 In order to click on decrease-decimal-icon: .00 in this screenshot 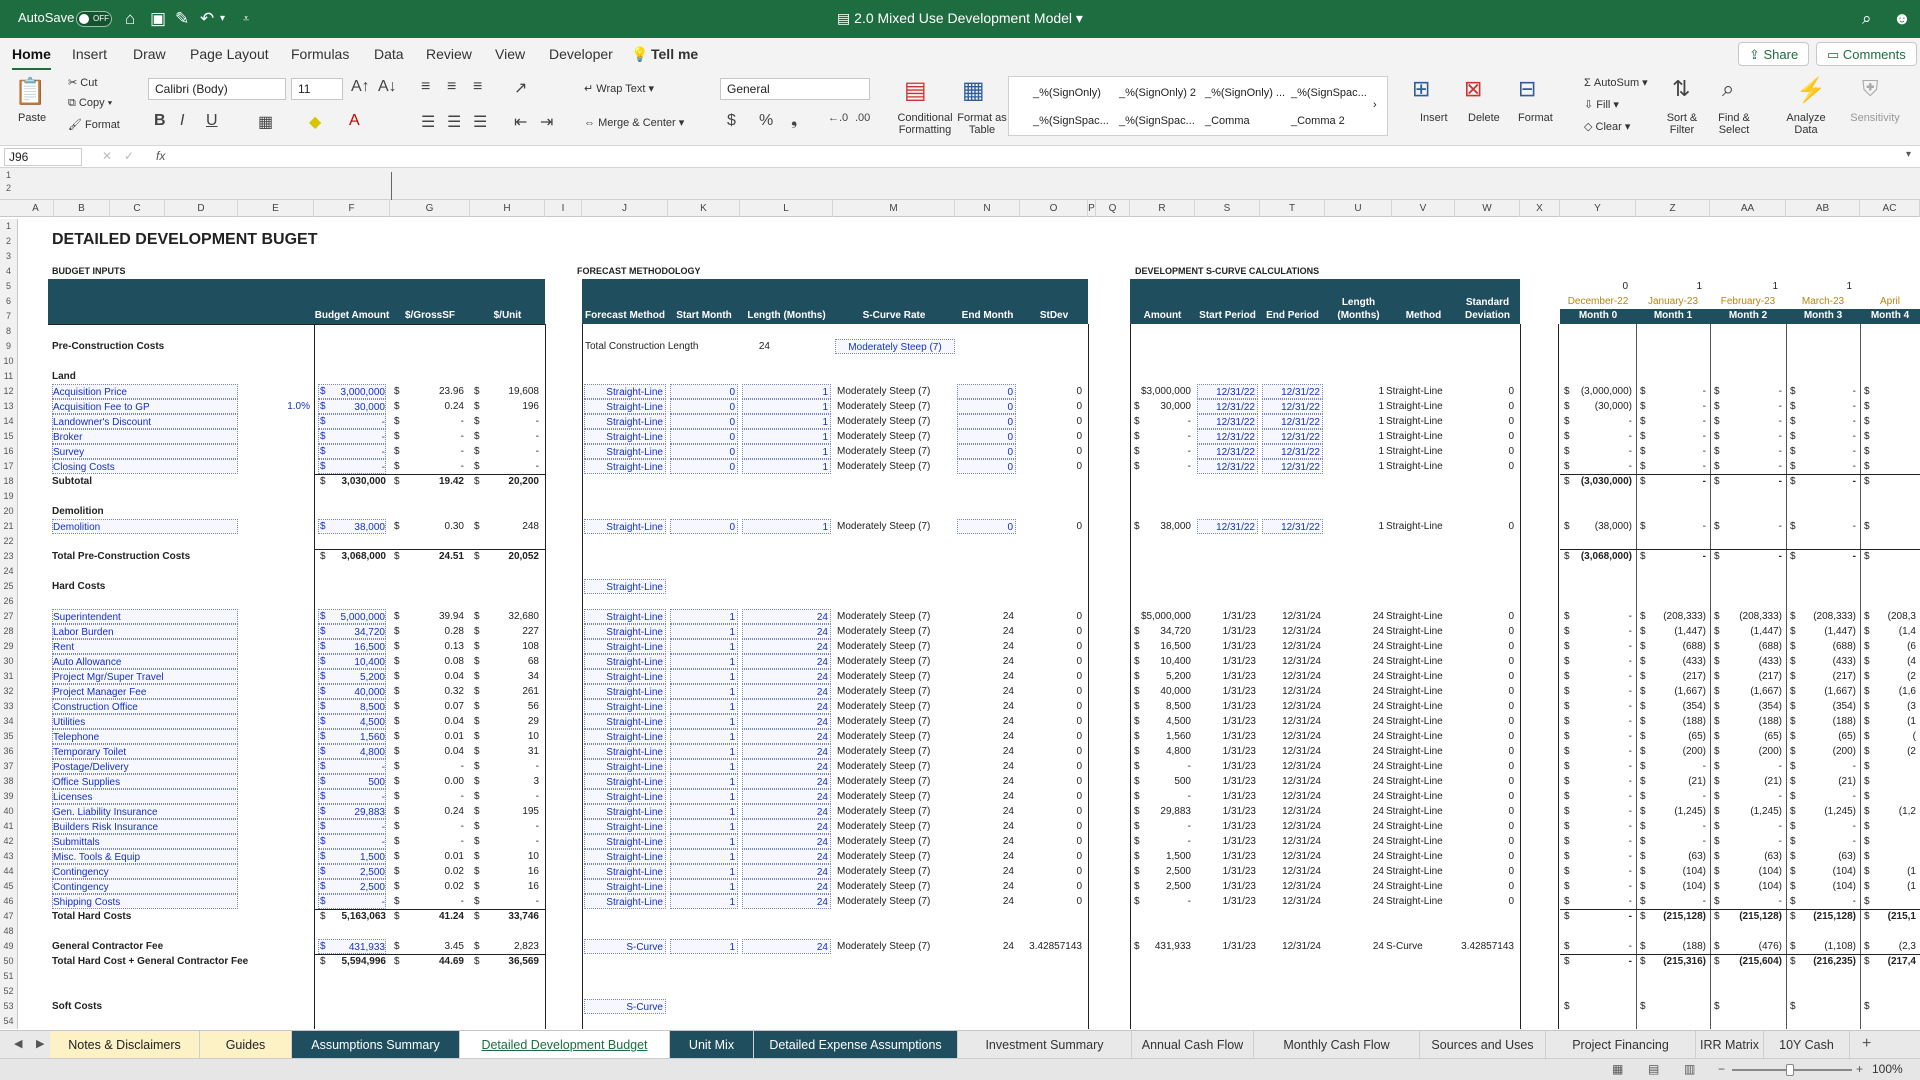, I will do `click(862, 118)`.